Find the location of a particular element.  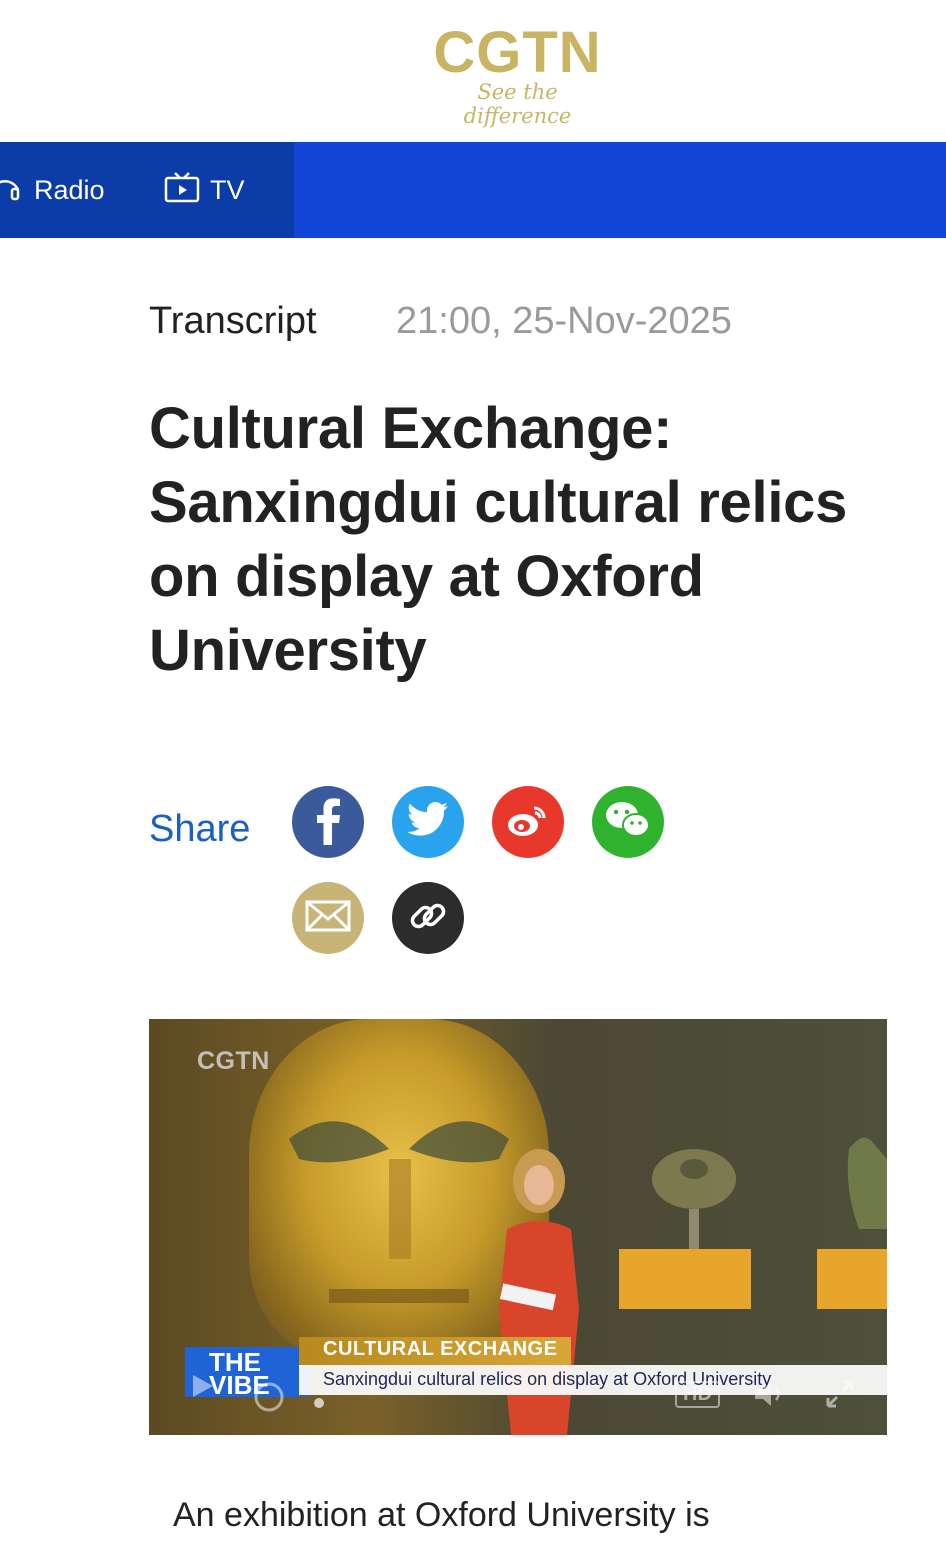

bronze-disc-artifact is located at coordinates (694, 1199).